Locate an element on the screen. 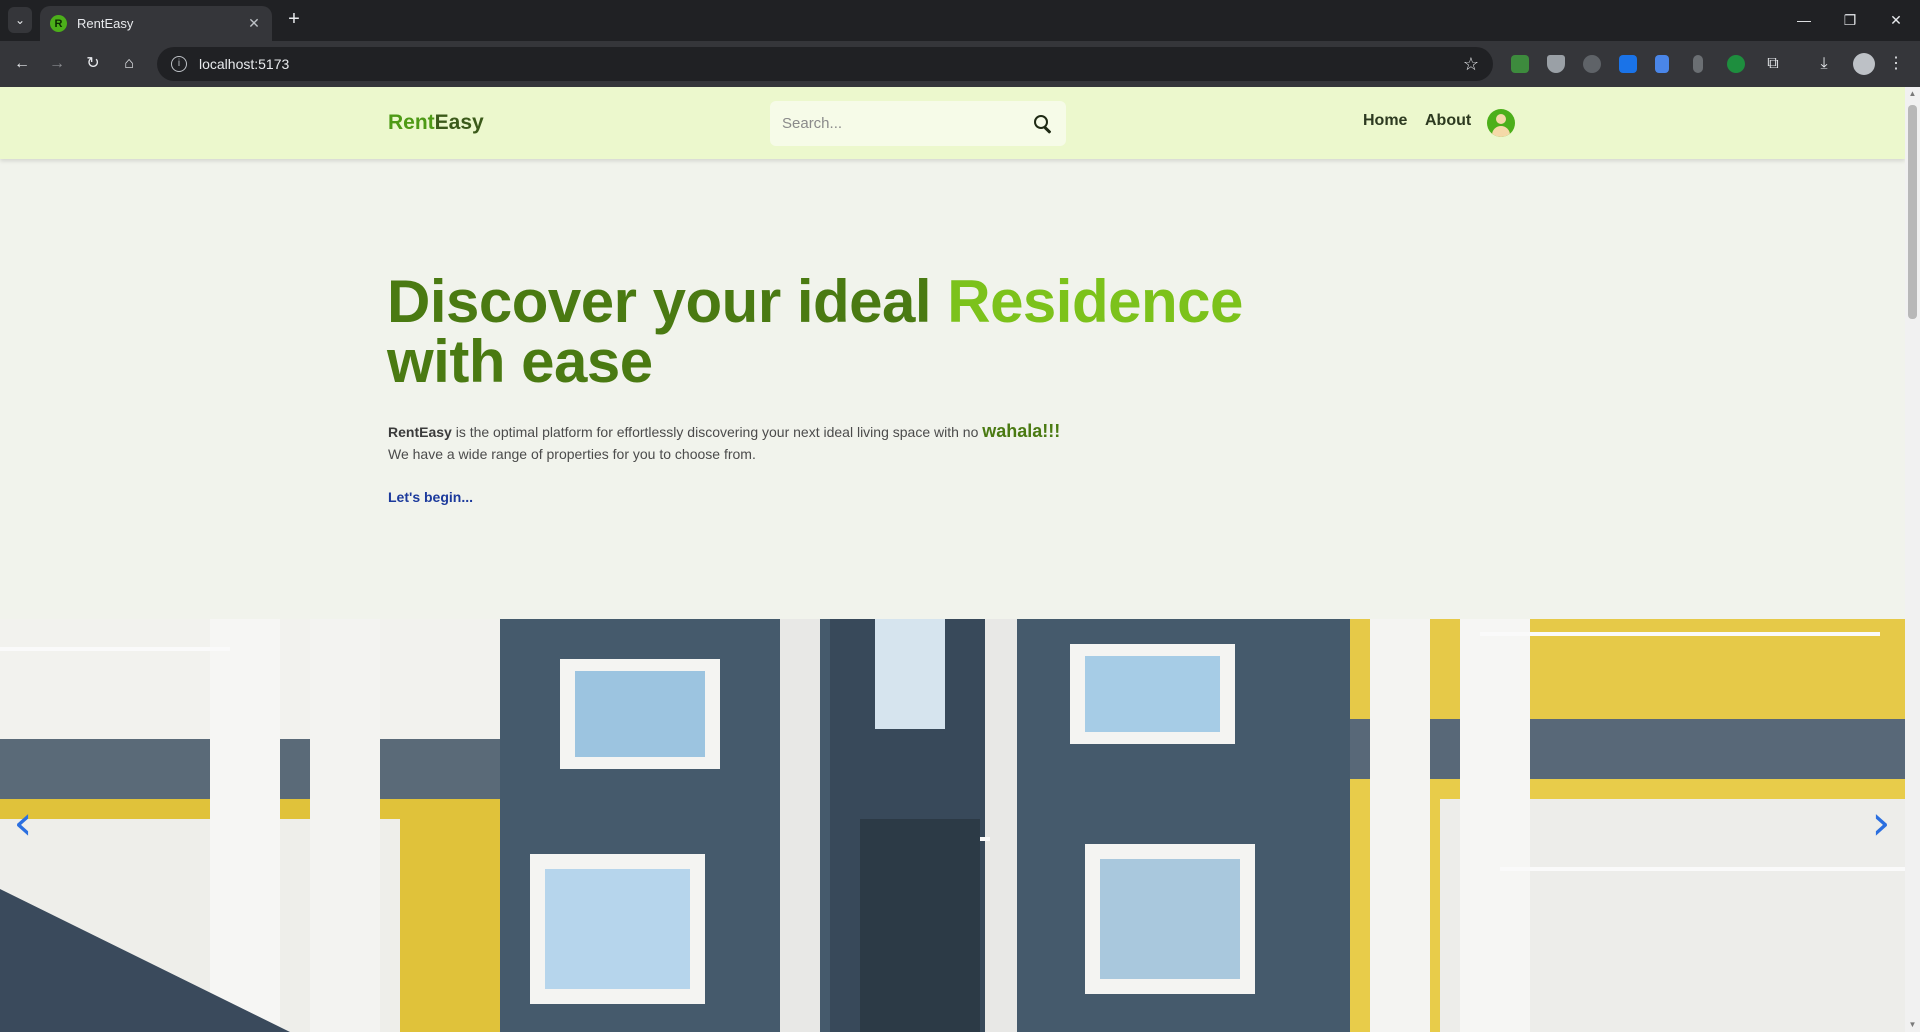 This screenshot has width=1920, height=1032. nav-about: About is located at coordinates (1448, 121).